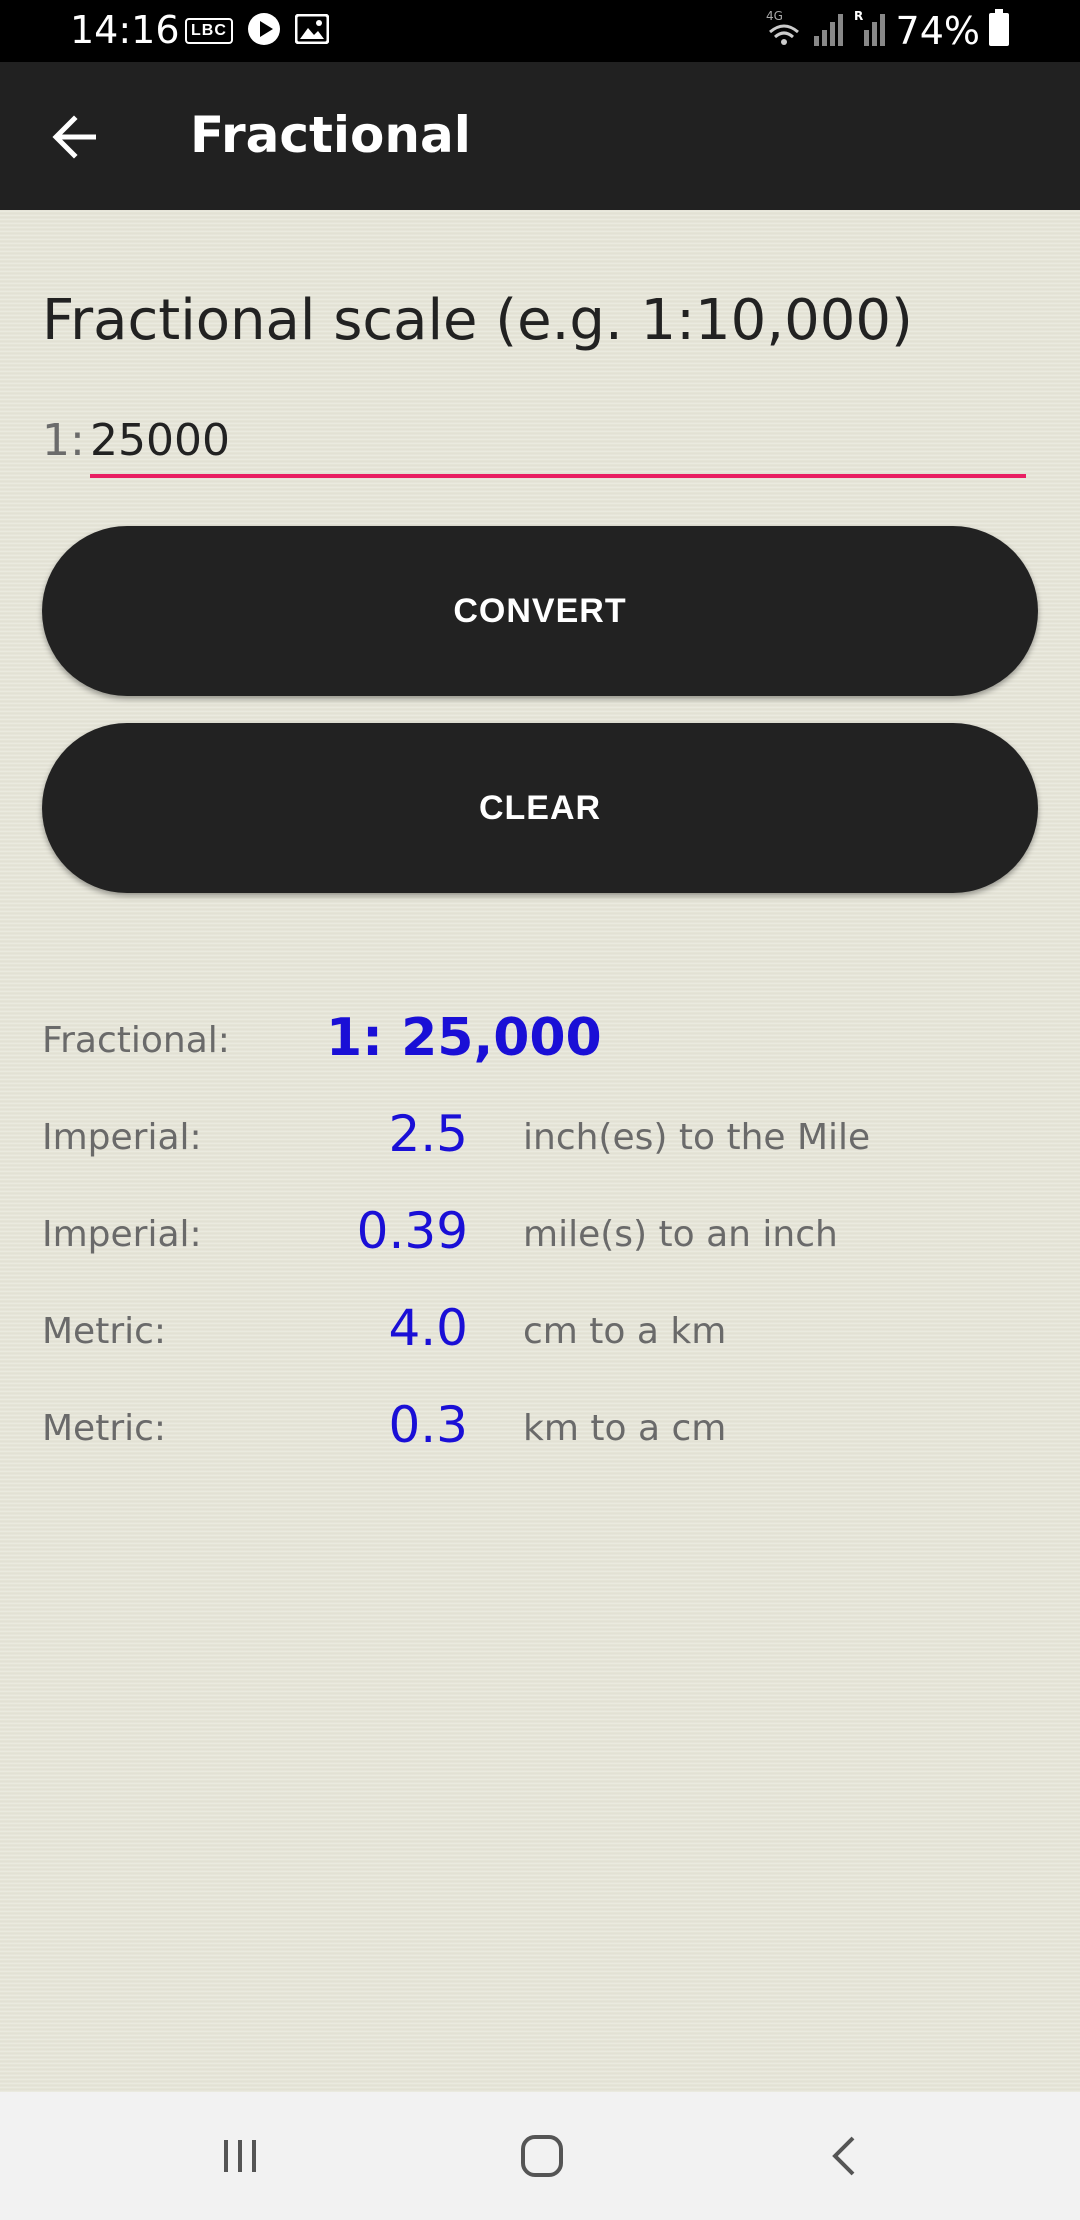 The width and height of the screenshot is (1080, 2220). What do you see at coordinates (477, 320) in the screenshot?
I see `scale-prompt-label: Fractional scale (e.g. 1:10,000)` at bounding box center [477, 320].